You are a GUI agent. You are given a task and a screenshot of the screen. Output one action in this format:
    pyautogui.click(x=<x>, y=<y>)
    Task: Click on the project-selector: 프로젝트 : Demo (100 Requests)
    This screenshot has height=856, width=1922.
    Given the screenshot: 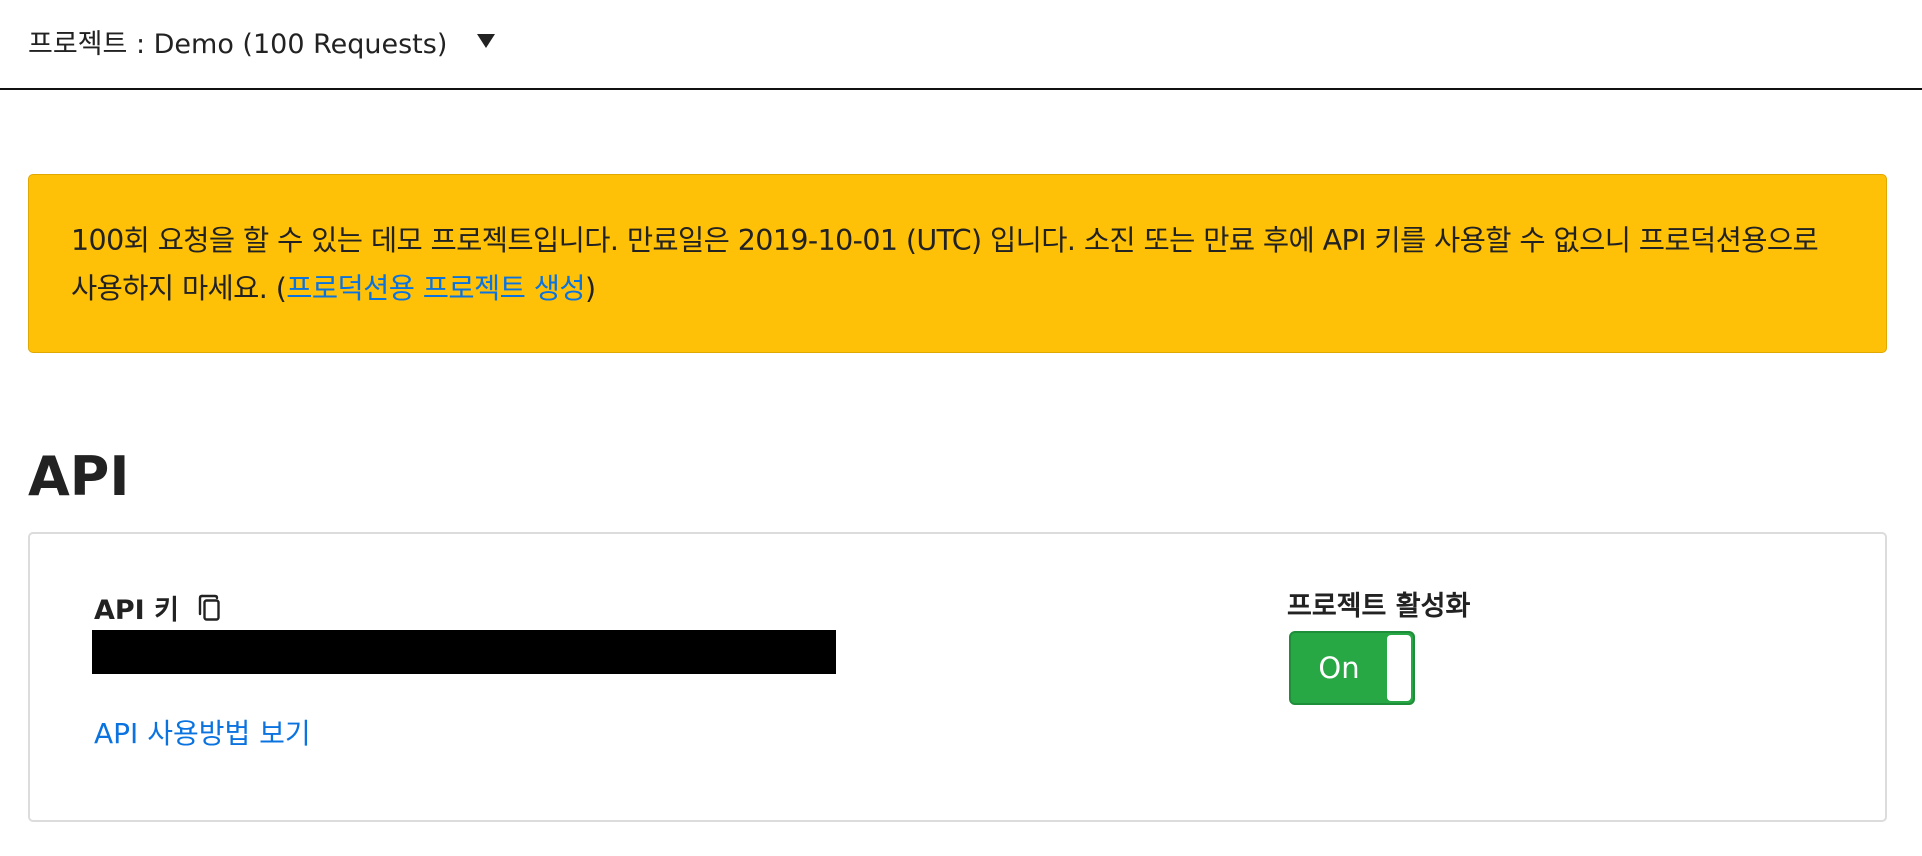 What is the action you would take?
    pyautogui.click(x=262, y=41)
    